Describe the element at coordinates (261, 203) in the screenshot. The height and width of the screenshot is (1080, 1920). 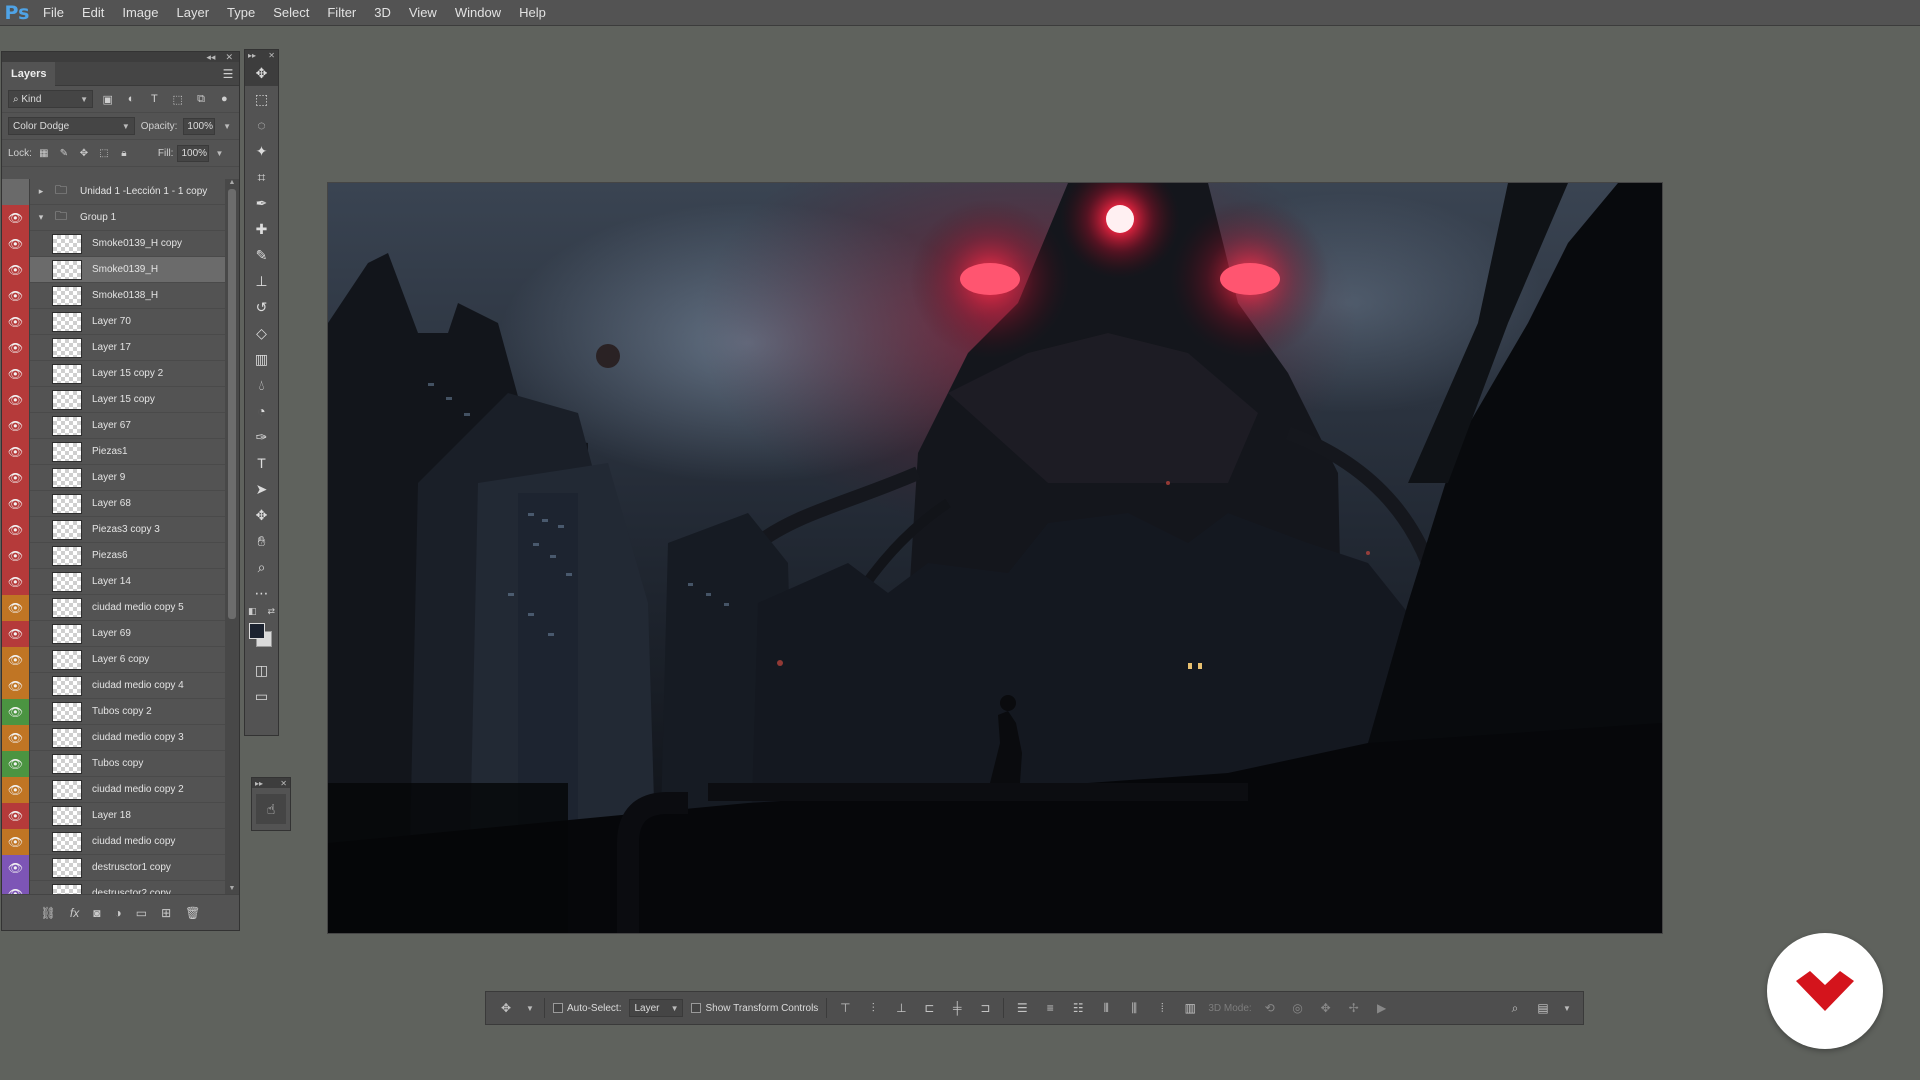
I see `eyedropper-tool-icon: ✒` at that location.